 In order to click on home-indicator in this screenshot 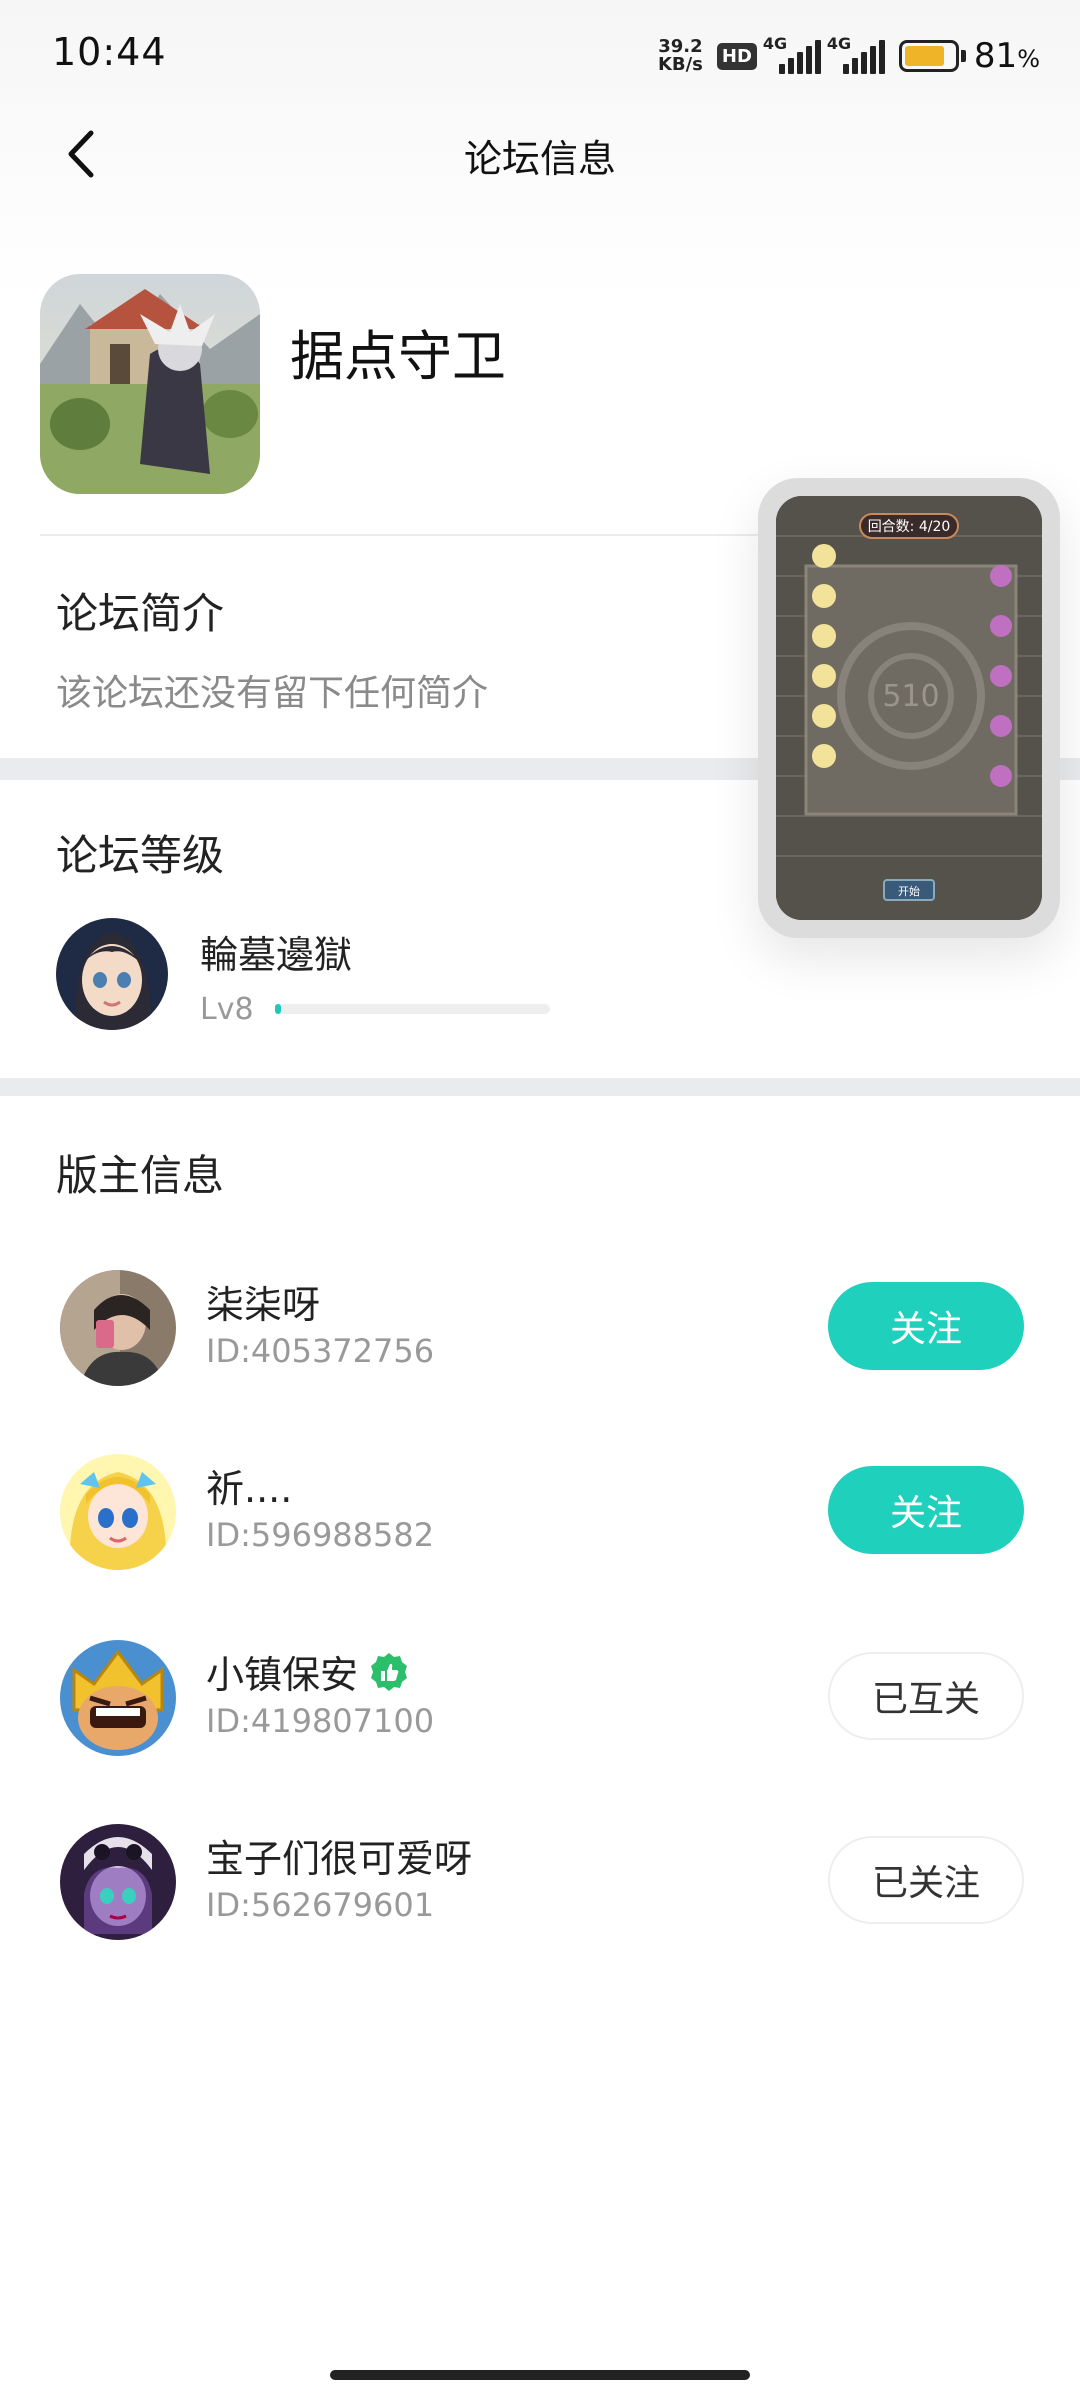, I will do `click(540, 2375)`.